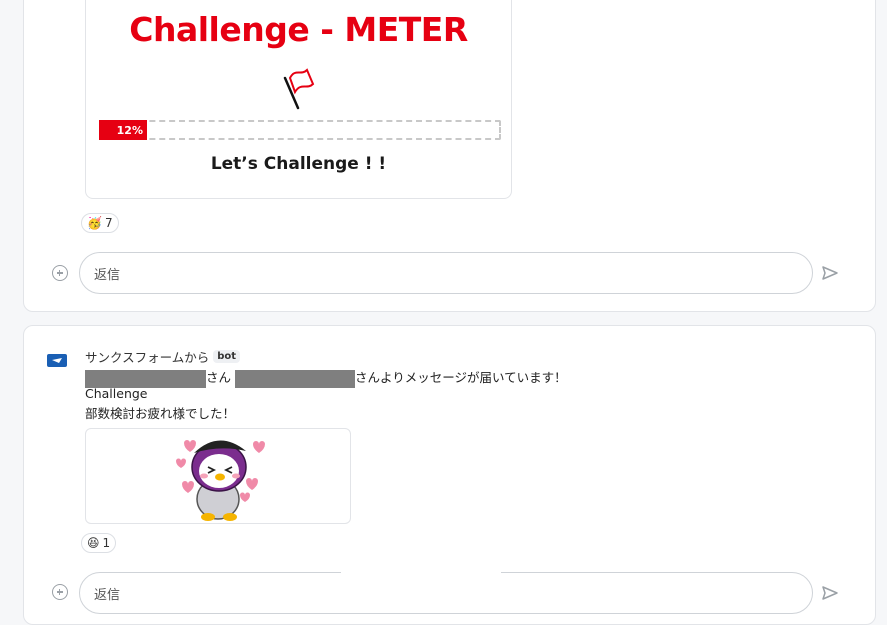 The width and height of the screenshot is (887, 625). What do you see at coordinates (93, 543) in the screenshot?
I see `laughing-emoji: 😆` at bounding box center [93, 543].